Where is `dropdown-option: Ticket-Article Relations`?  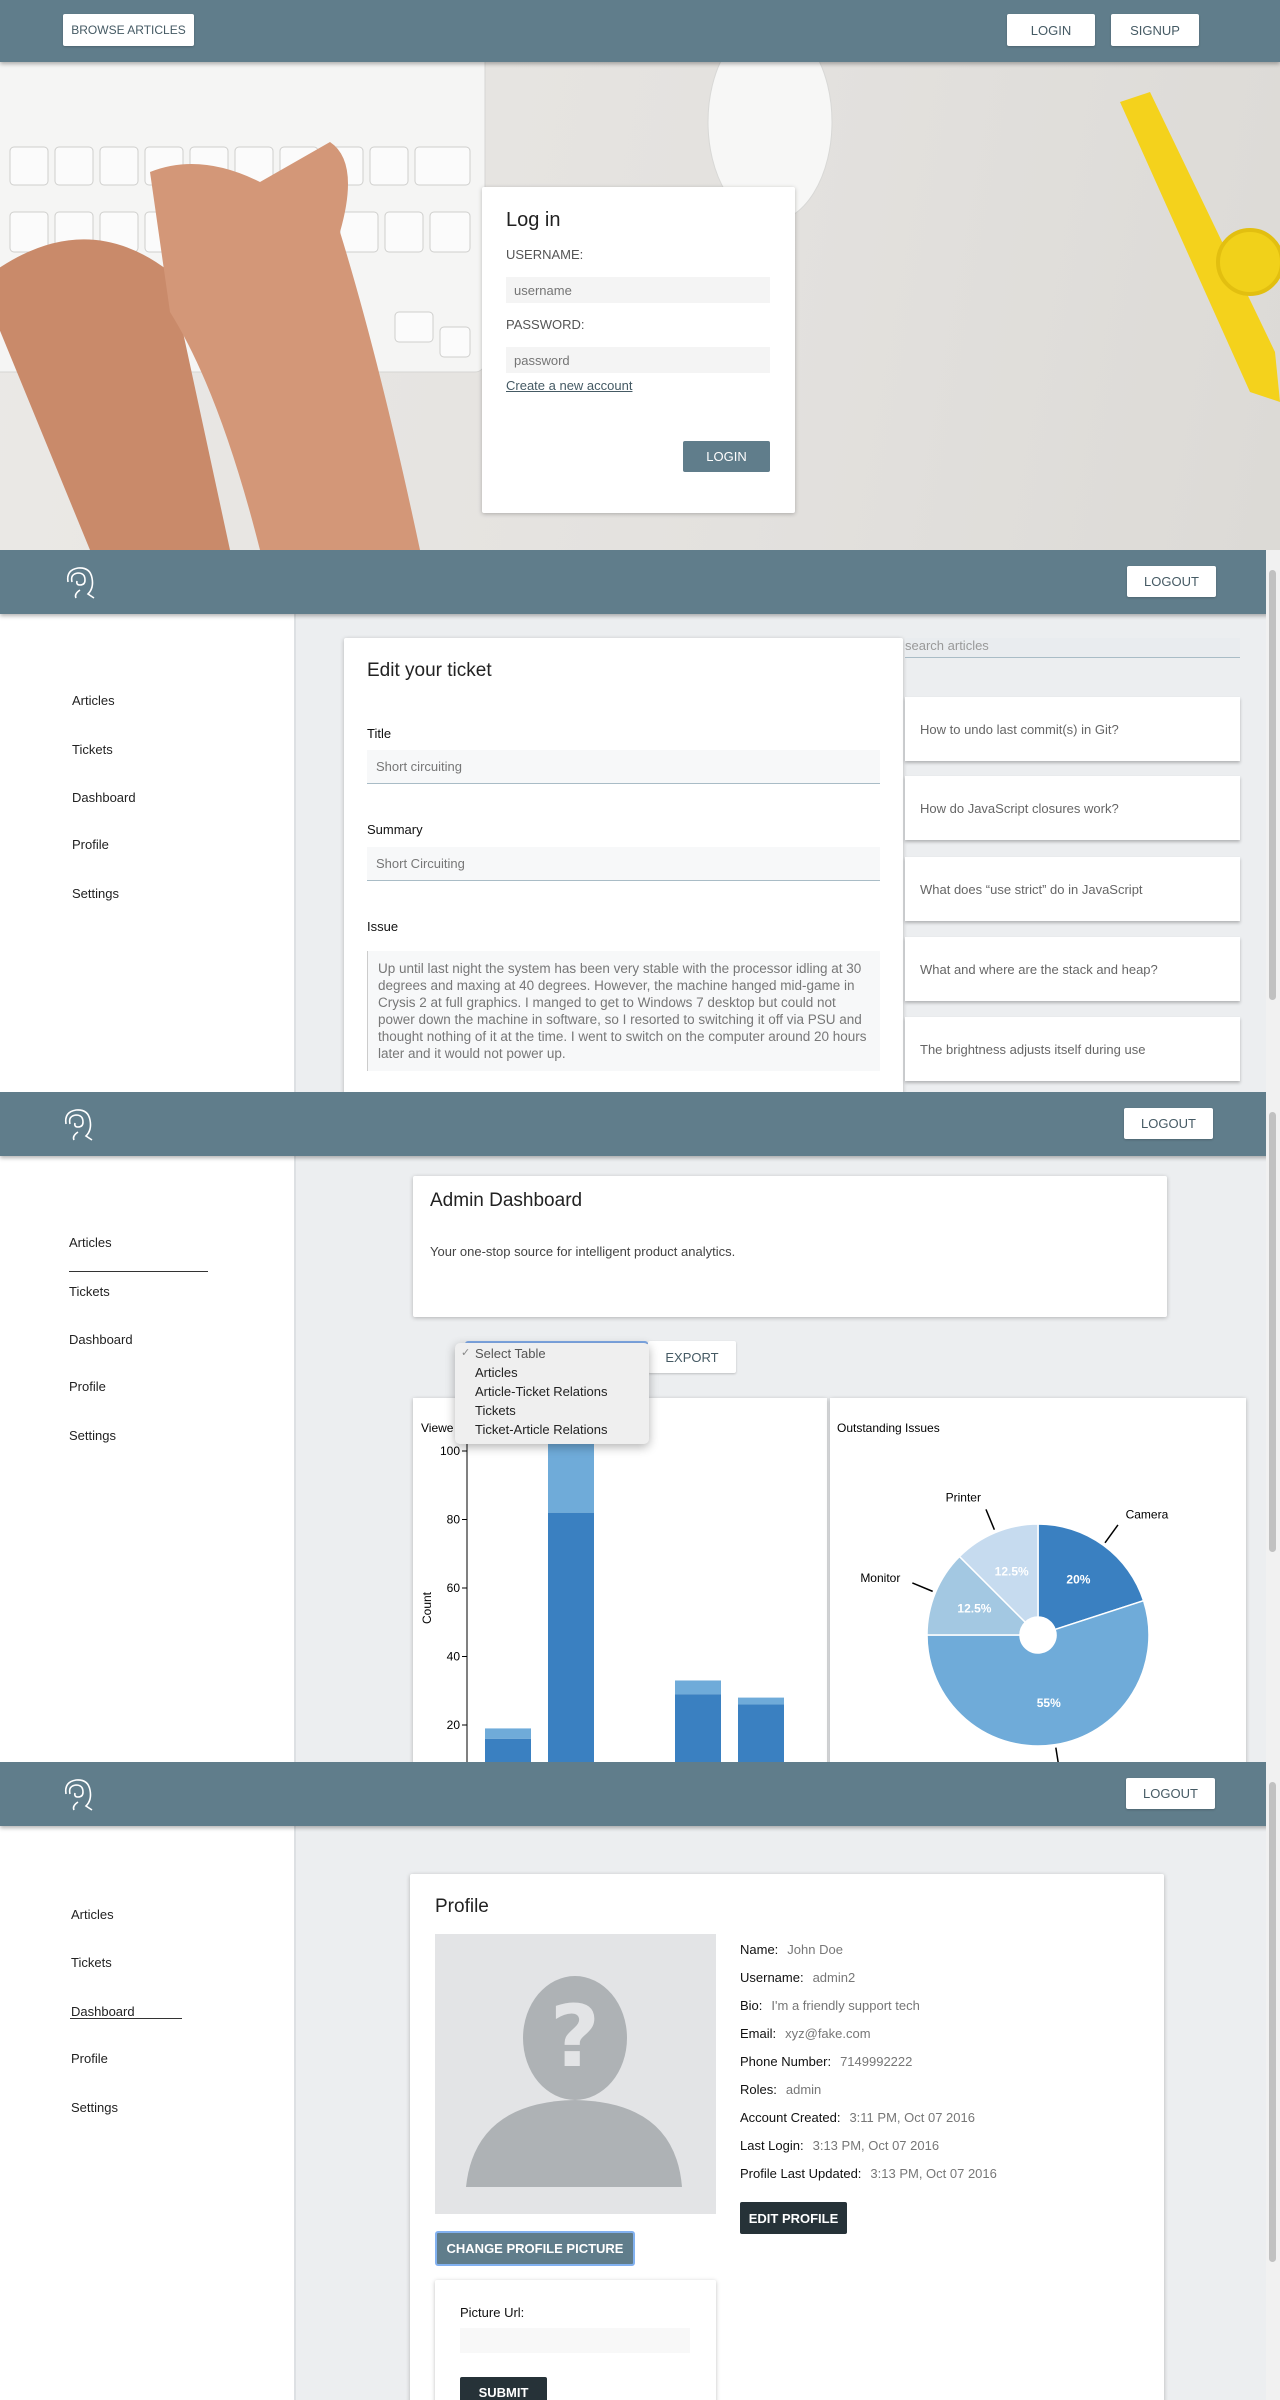
dropdown-option: Ticket-Article Relations is located at coordinates (552, 1431).